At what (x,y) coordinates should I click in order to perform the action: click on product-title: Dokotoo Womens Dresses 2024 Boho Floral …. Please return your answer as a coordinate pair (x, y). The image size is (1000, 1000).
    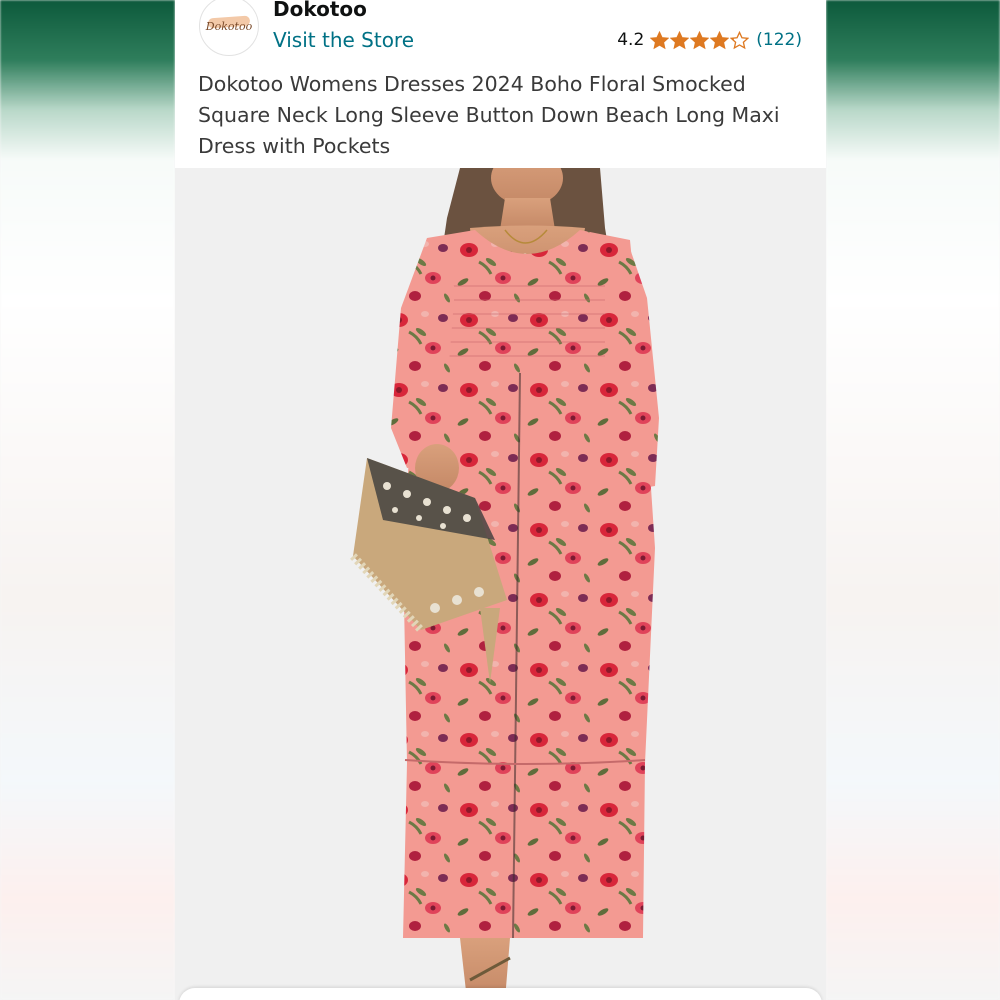
    Looking at the image, I should click on (489, 115).